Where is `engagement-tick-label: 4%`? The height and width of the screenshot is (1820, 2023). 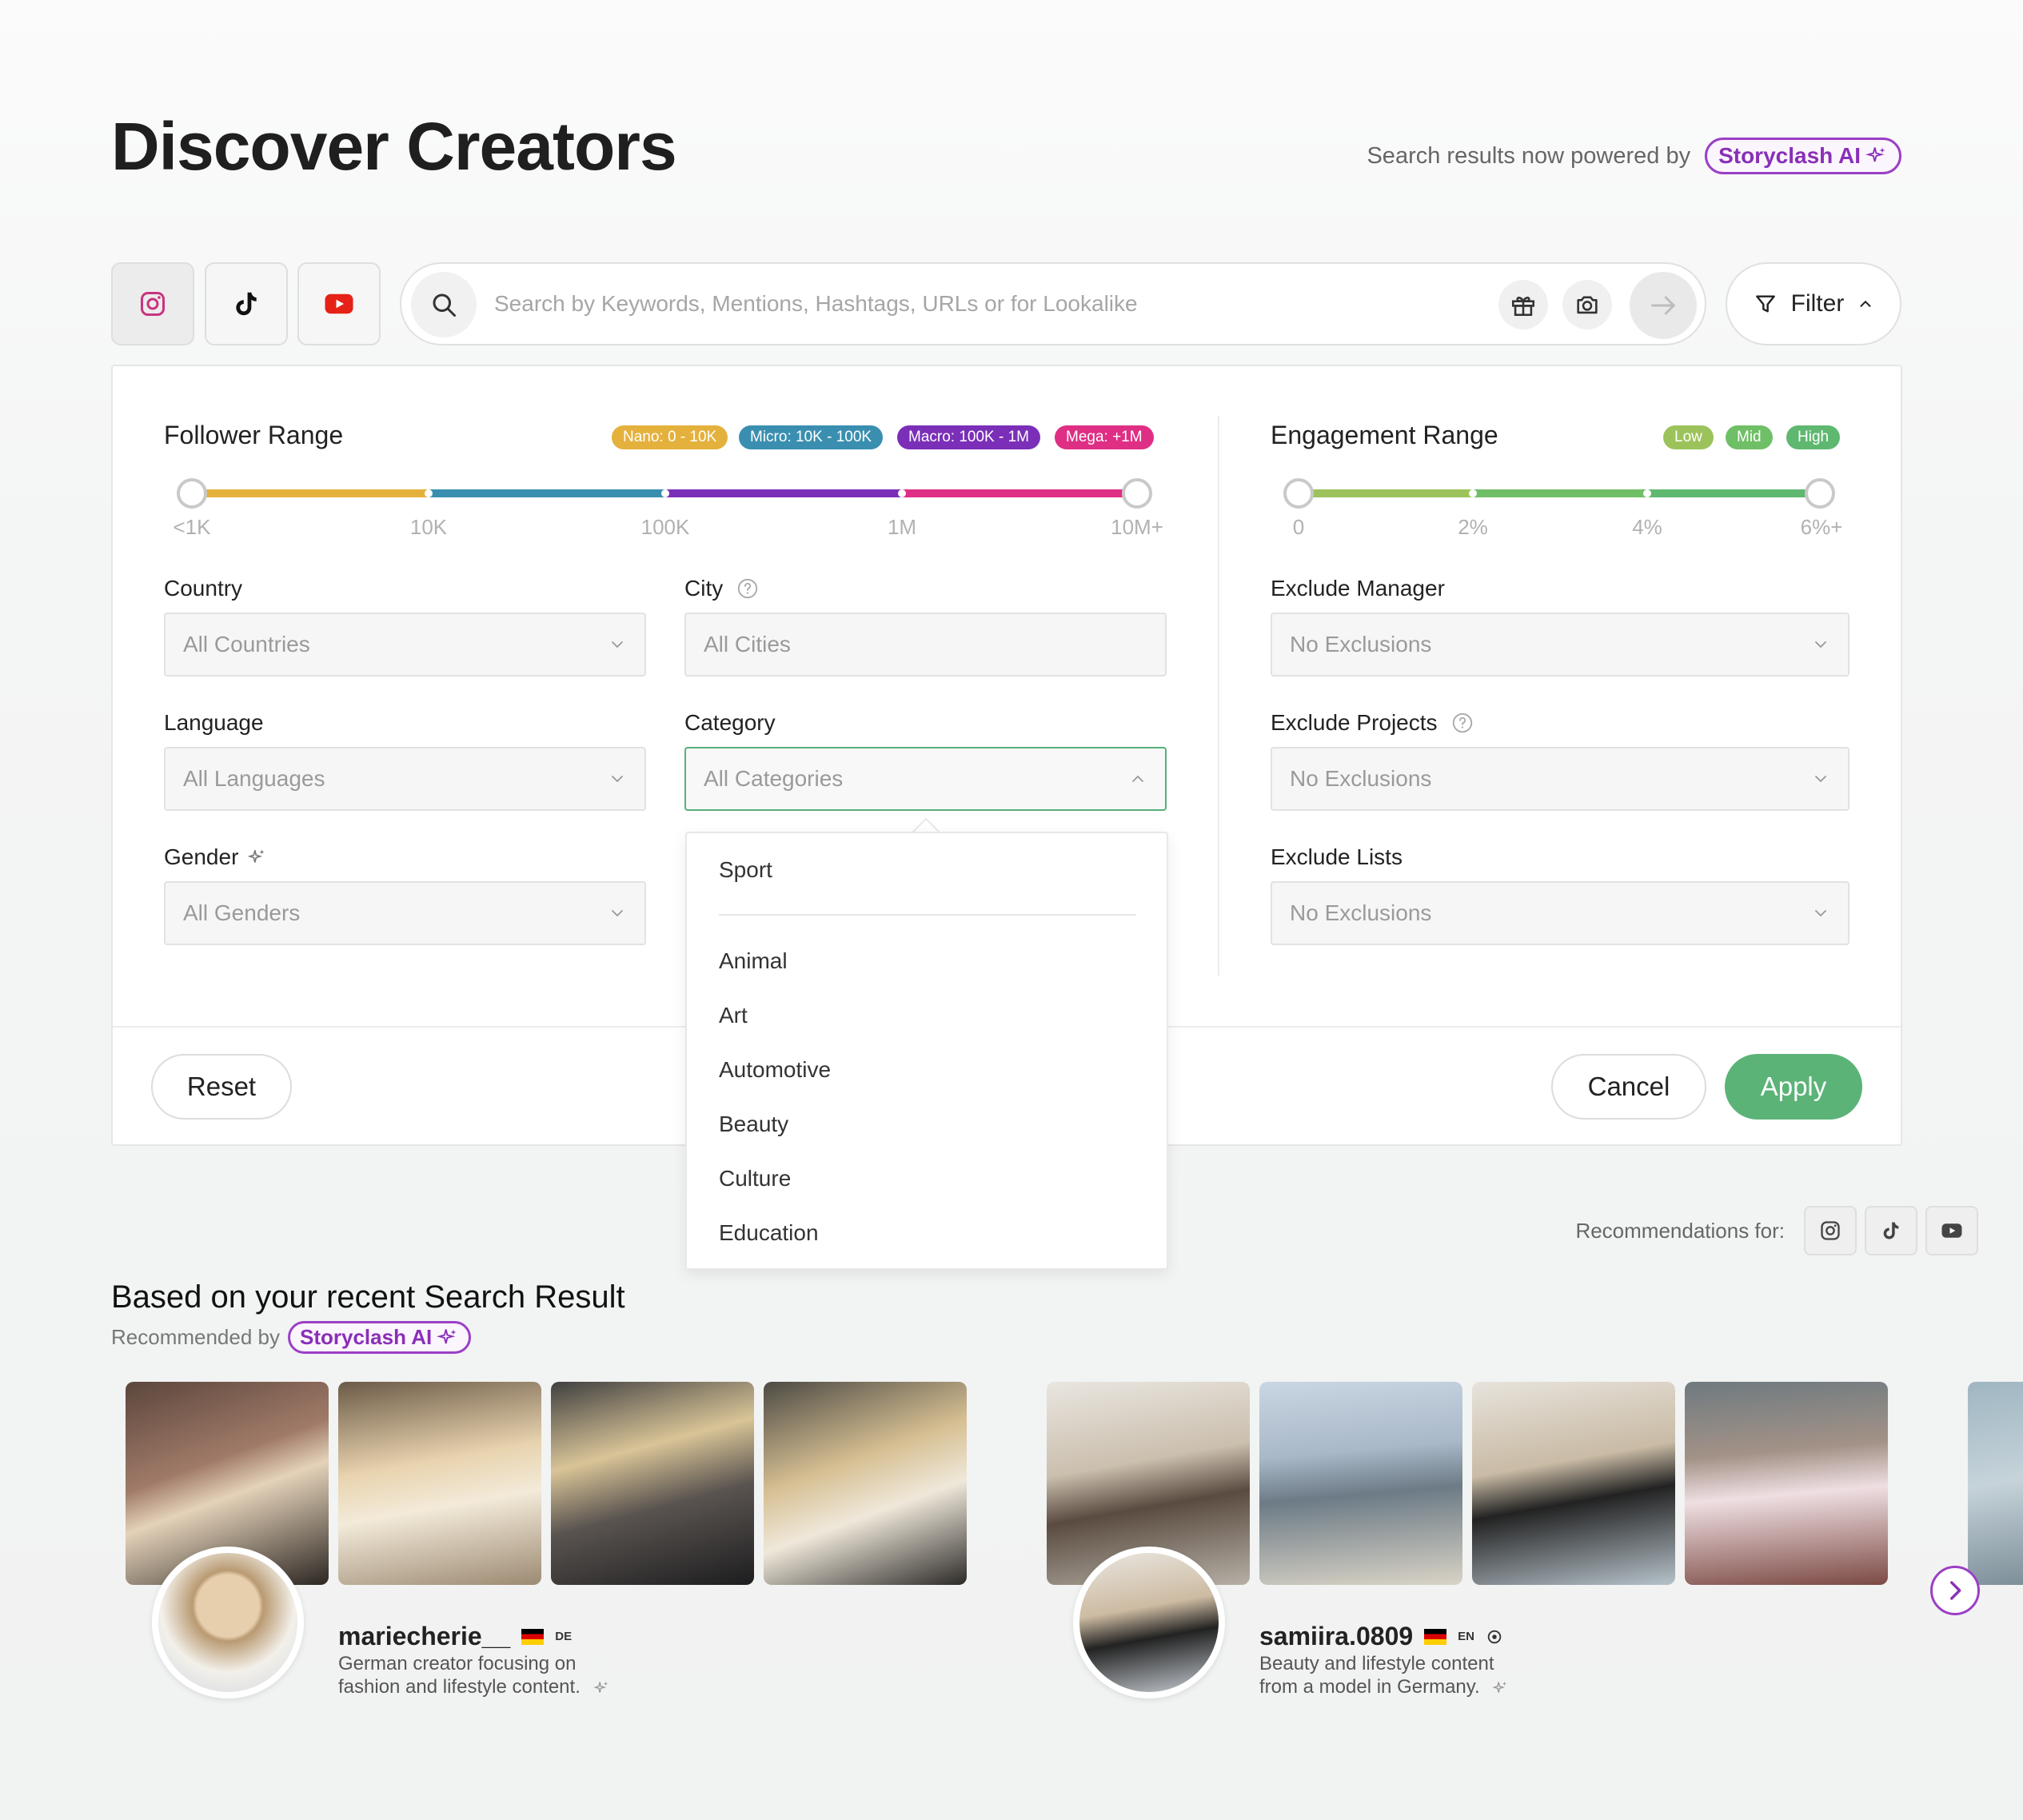
engagement-tick-label: 4% is located at coordinates (1647, 527).